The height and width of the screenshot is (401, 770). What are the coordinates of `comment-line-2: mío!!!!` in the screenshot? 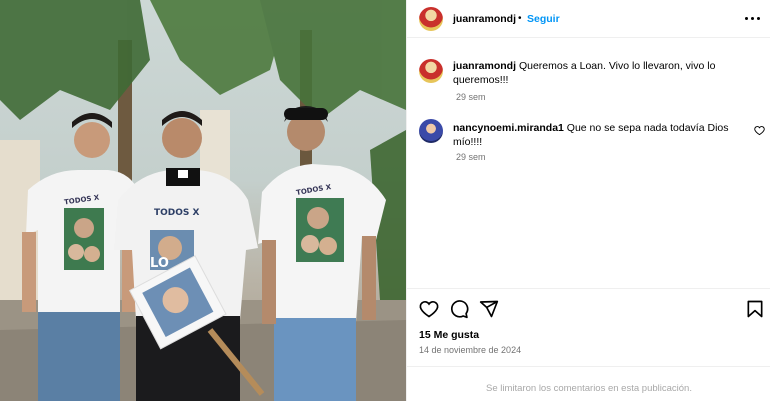 It's located at (468, 142).